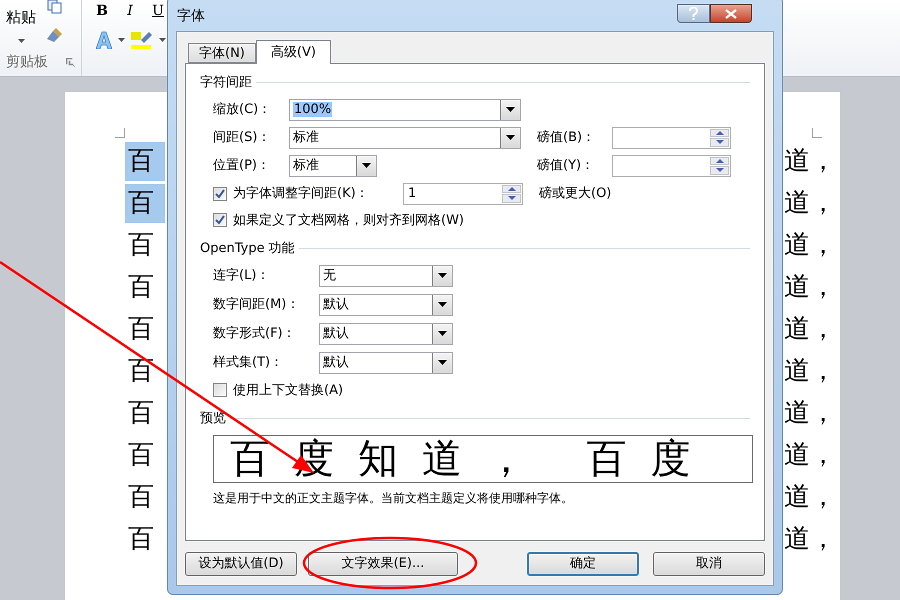 Image resolution: width=900 pixels, height=600 pixels. I want to click on close-button, so click(731, 13).